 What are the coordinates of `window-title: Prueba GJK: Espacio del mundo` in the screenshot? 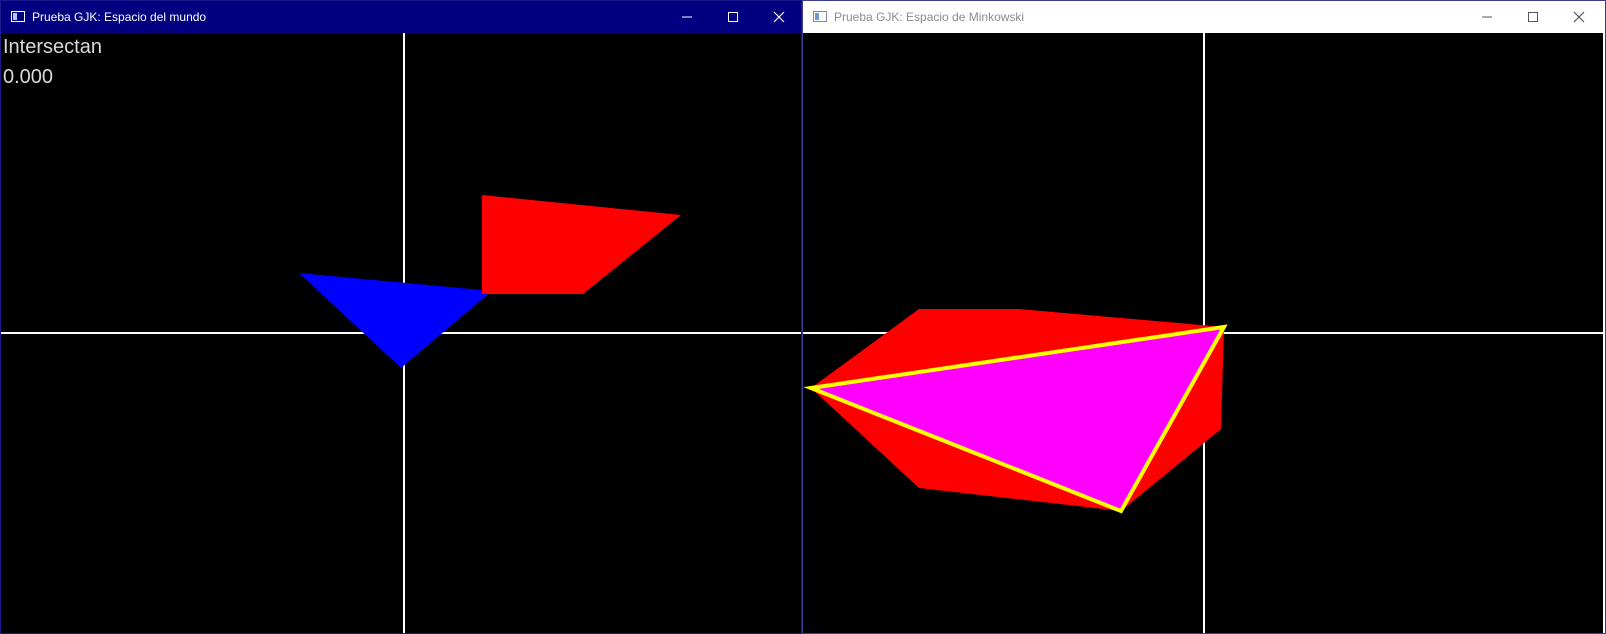 It's located at (119, 17).